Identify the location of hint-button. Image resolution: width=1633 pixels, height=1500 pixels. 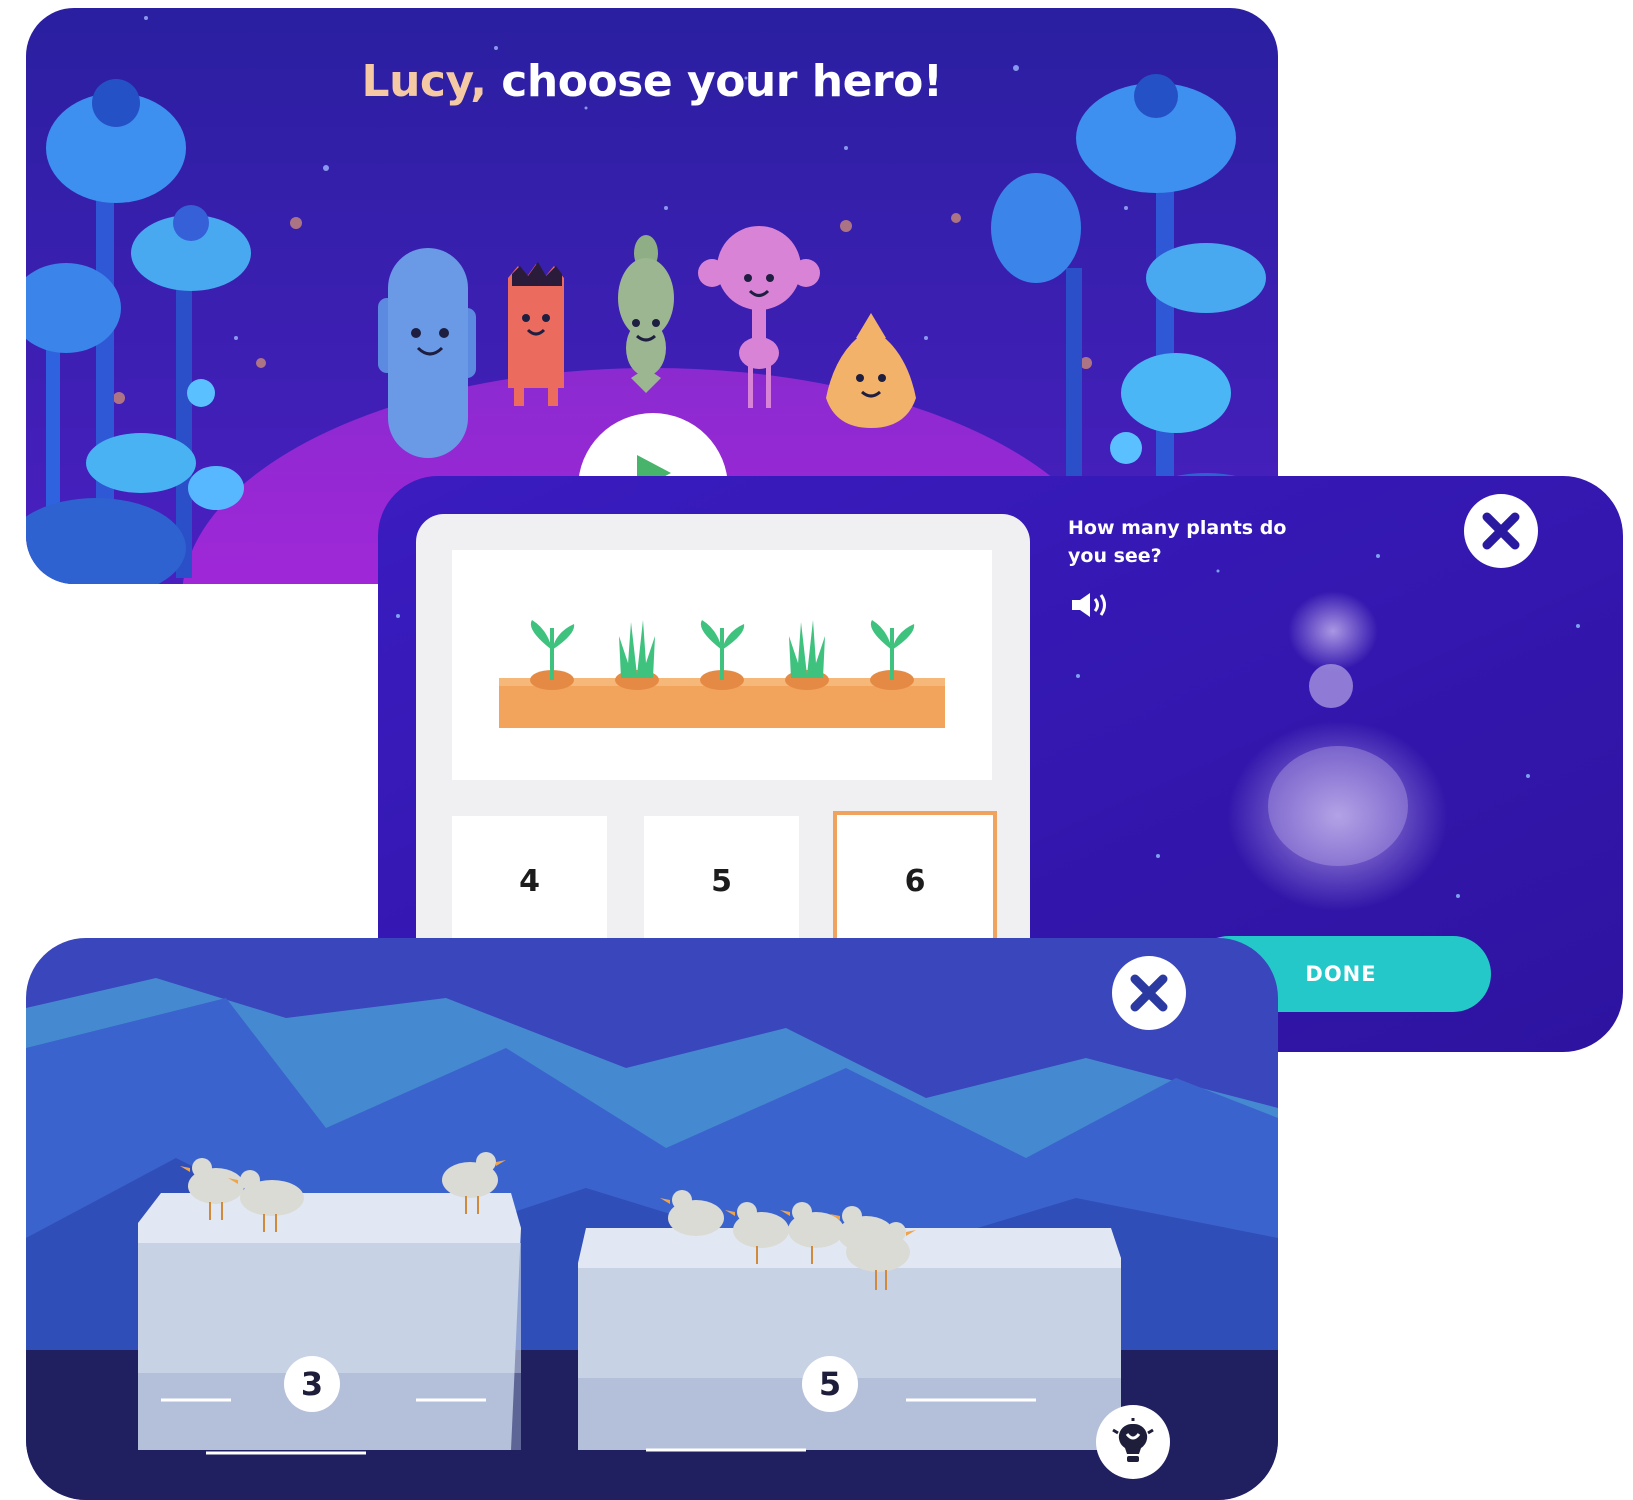
(1133, 1442).